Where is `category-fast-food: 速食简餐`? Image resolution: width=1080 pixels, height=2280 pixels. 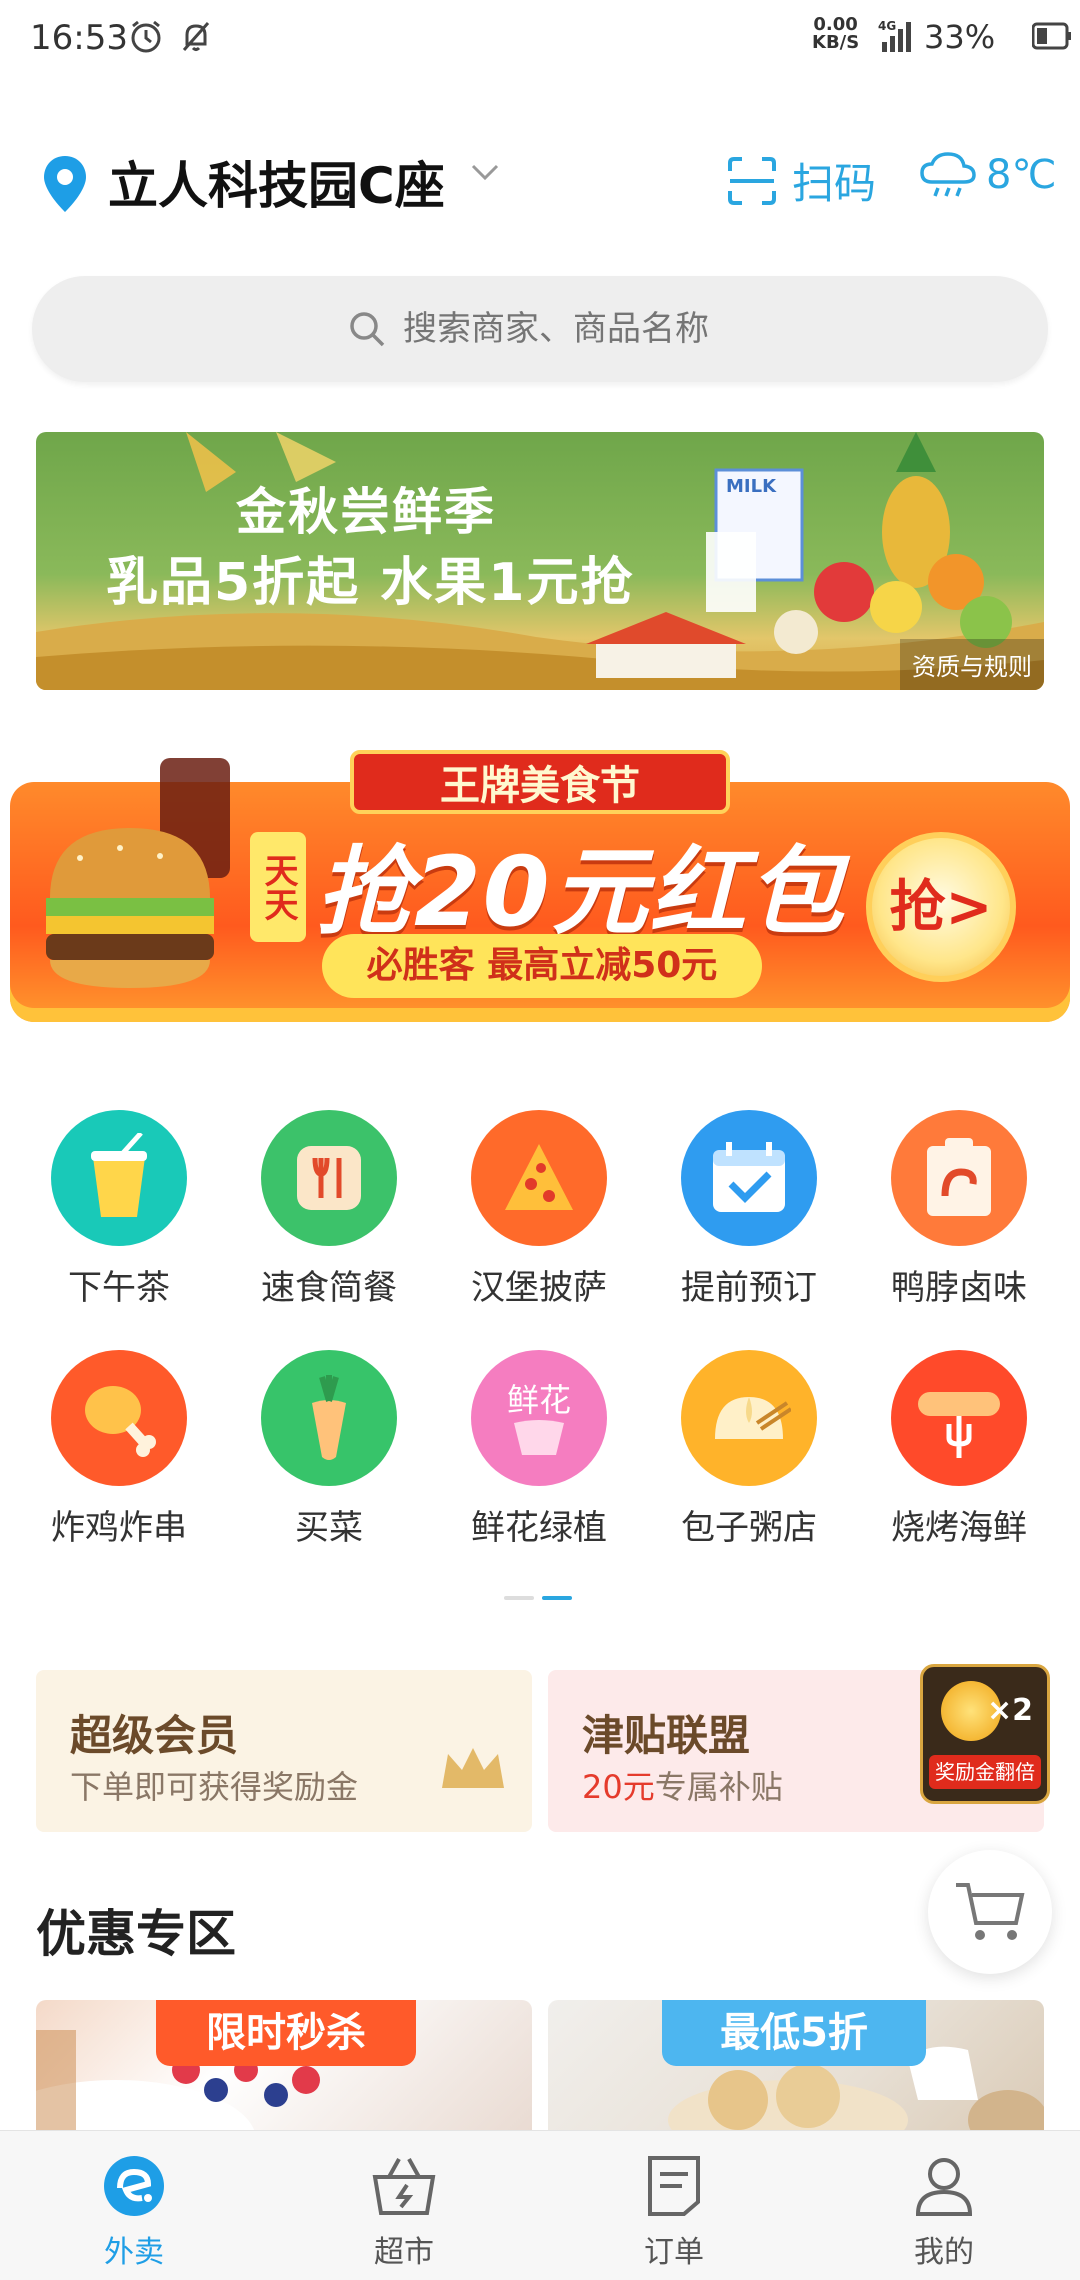 category-fast-food: 速食简餐 is located at coordinates (329, 1209).